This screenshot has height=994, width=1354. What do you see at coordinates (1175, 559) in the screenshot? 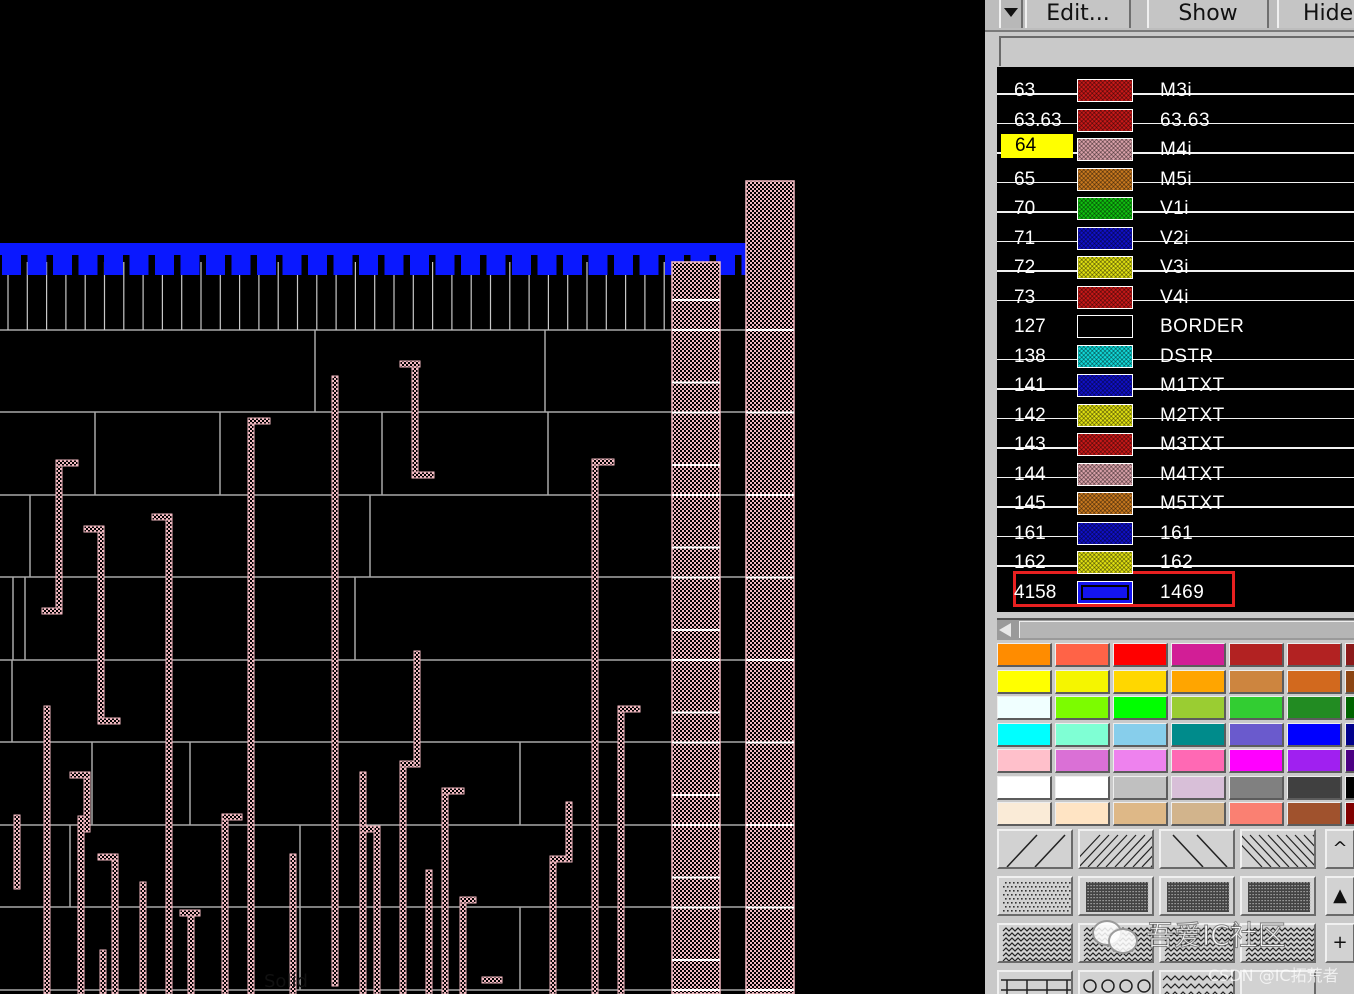
I see `layer-row: 162 162` at bounding box center [1175, 559].